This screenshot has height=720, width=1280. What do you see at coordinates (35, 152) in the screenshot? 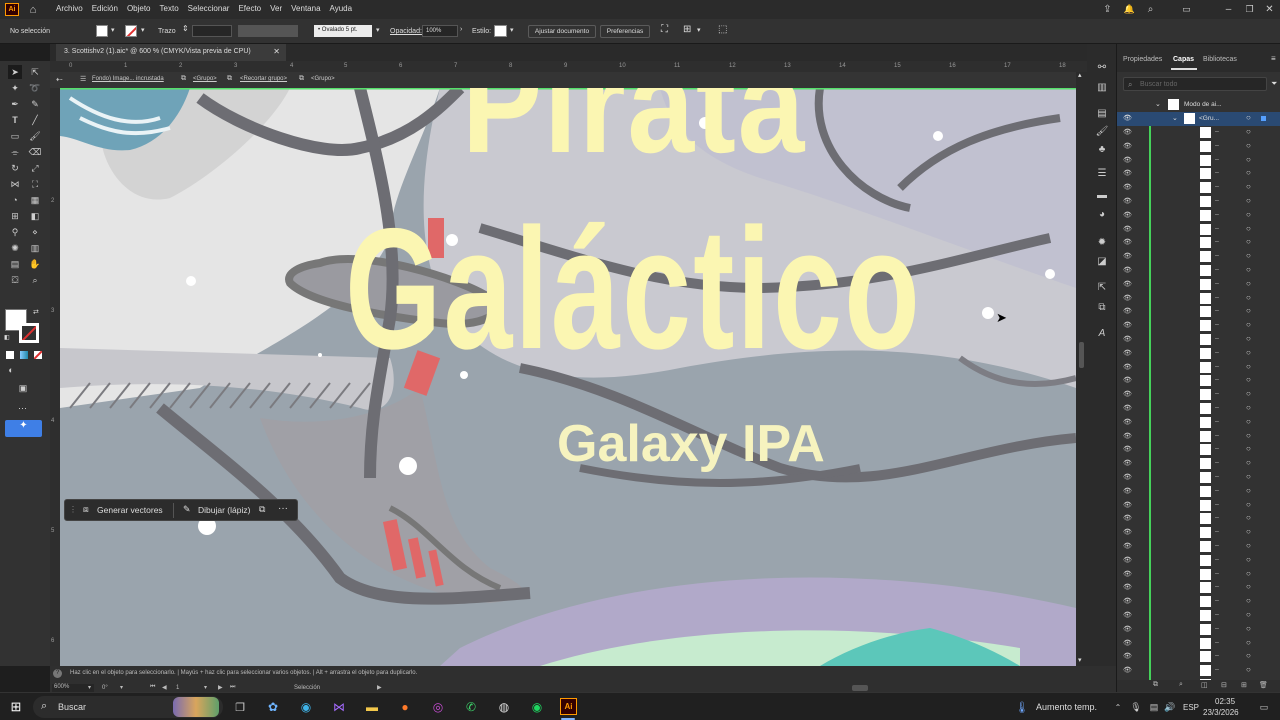
I see `eraser-icon: ⌫` at bounding box center [35, 152].